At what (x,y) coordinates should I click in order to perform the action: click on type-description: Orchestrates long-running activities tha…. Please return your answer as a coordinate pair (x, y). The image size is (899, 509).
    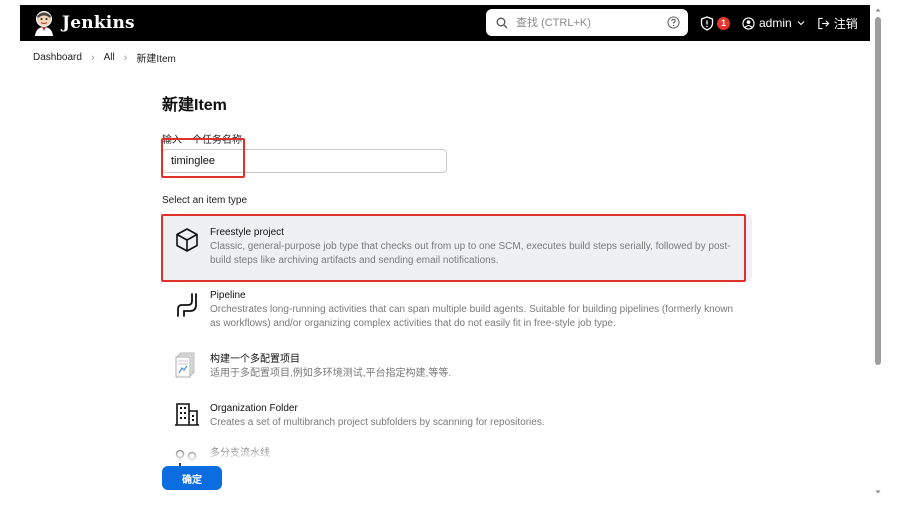
    Looking at the image, I should click on (472, 316).